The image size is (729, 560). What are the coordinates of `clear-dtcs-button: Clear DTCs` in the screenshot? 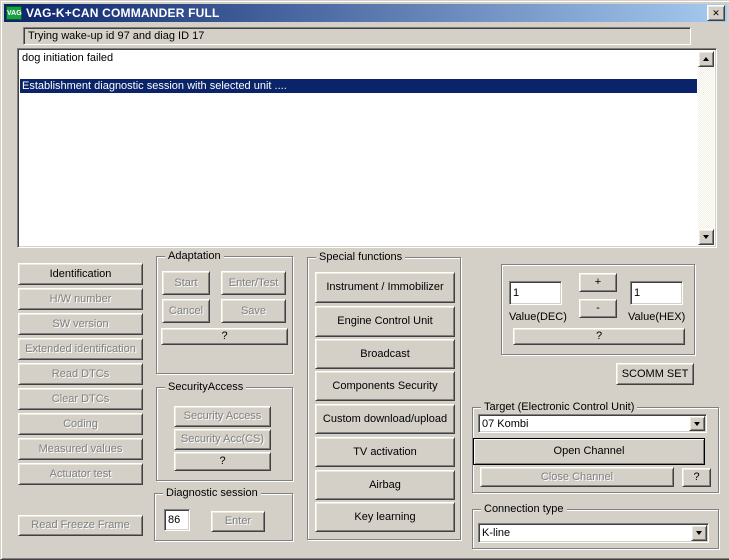 It's located at (80, 399).